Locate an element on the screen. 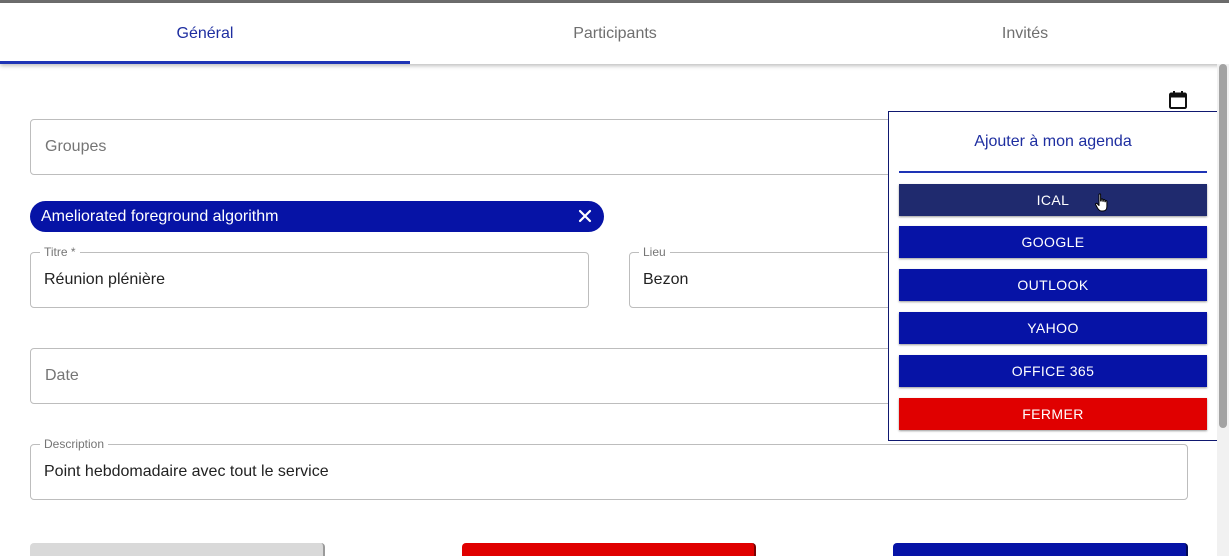 This screenshot has height=556, width=1229. tab-general-label: Général is located at coordinates (205, 33).